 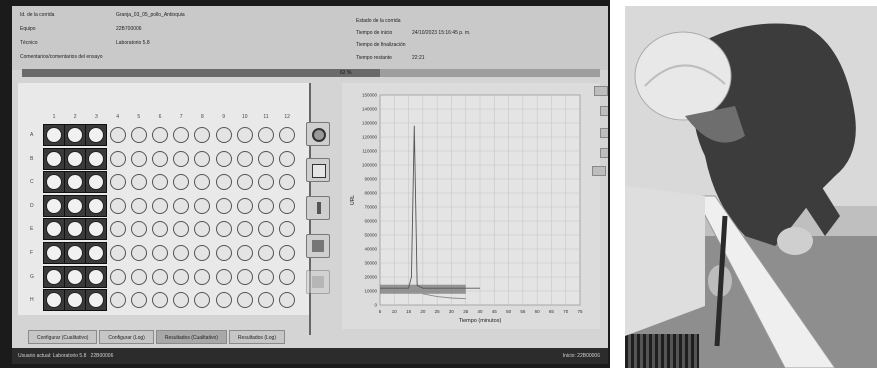 What do you see at coordinates (223, 205) in the screenshot?
I see `well-D9` at bounding box center [223, 205].